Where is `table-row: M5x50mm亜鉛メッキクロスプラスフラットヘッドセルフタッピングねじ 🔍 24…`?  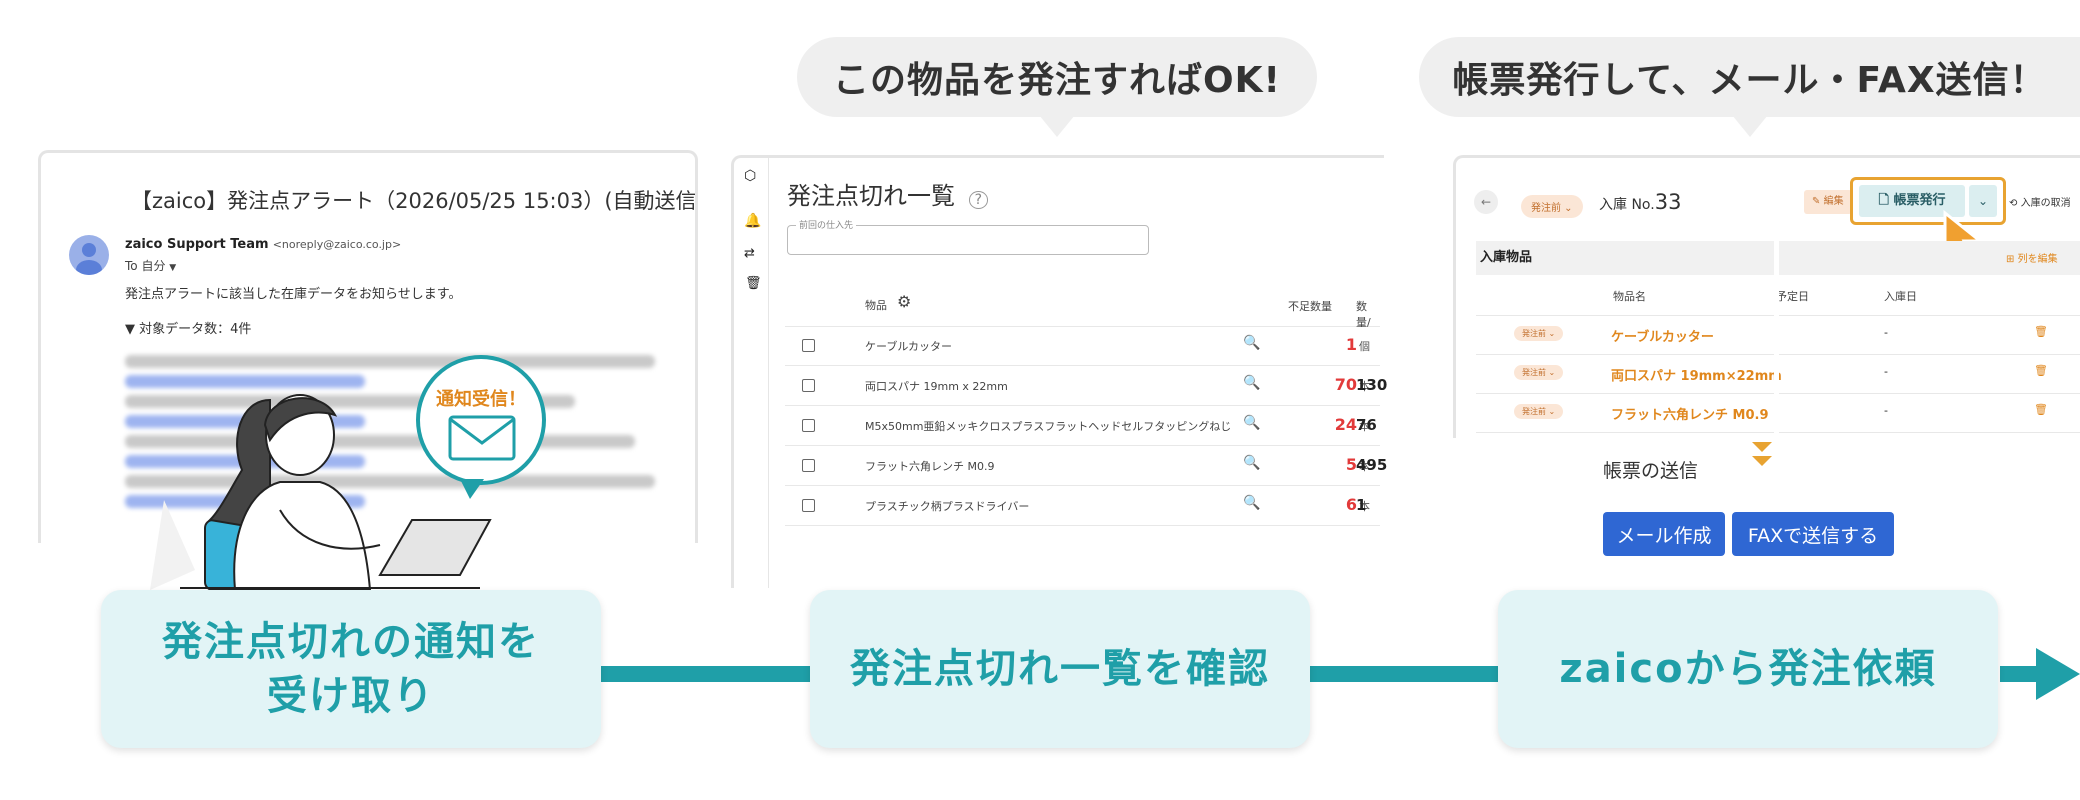 table-row: M5x50mm亜鉛メッキクロスプラスフラットヘッドセルフタッピングねじ 🔍 24… is located at coordinates (1082, 426).